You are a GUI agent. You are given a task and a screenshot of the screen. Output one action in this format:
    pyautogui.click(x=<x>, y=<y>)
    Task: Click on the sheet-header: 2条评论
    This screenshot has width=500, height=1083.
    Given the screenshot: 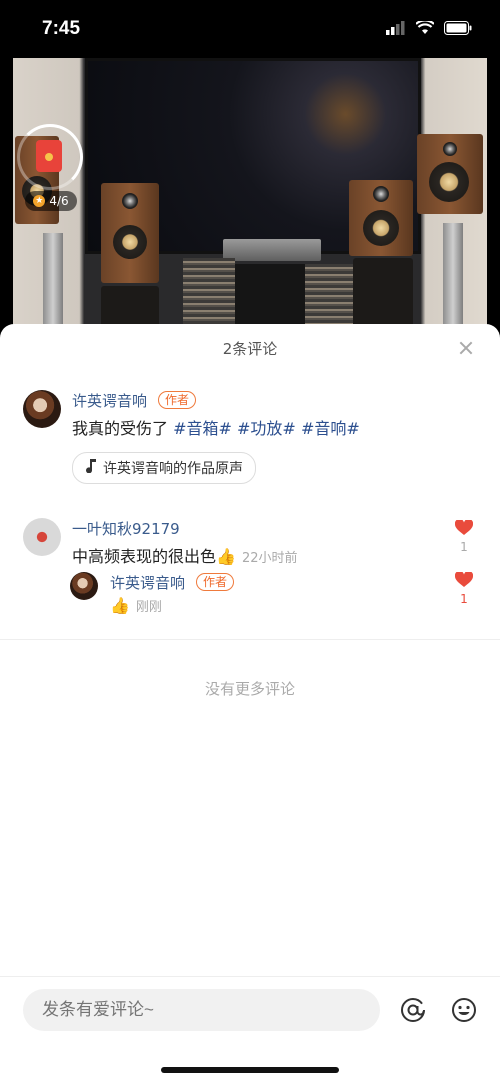 What is the action you would take?
    pyautogui.click(x=250, y=349)
    